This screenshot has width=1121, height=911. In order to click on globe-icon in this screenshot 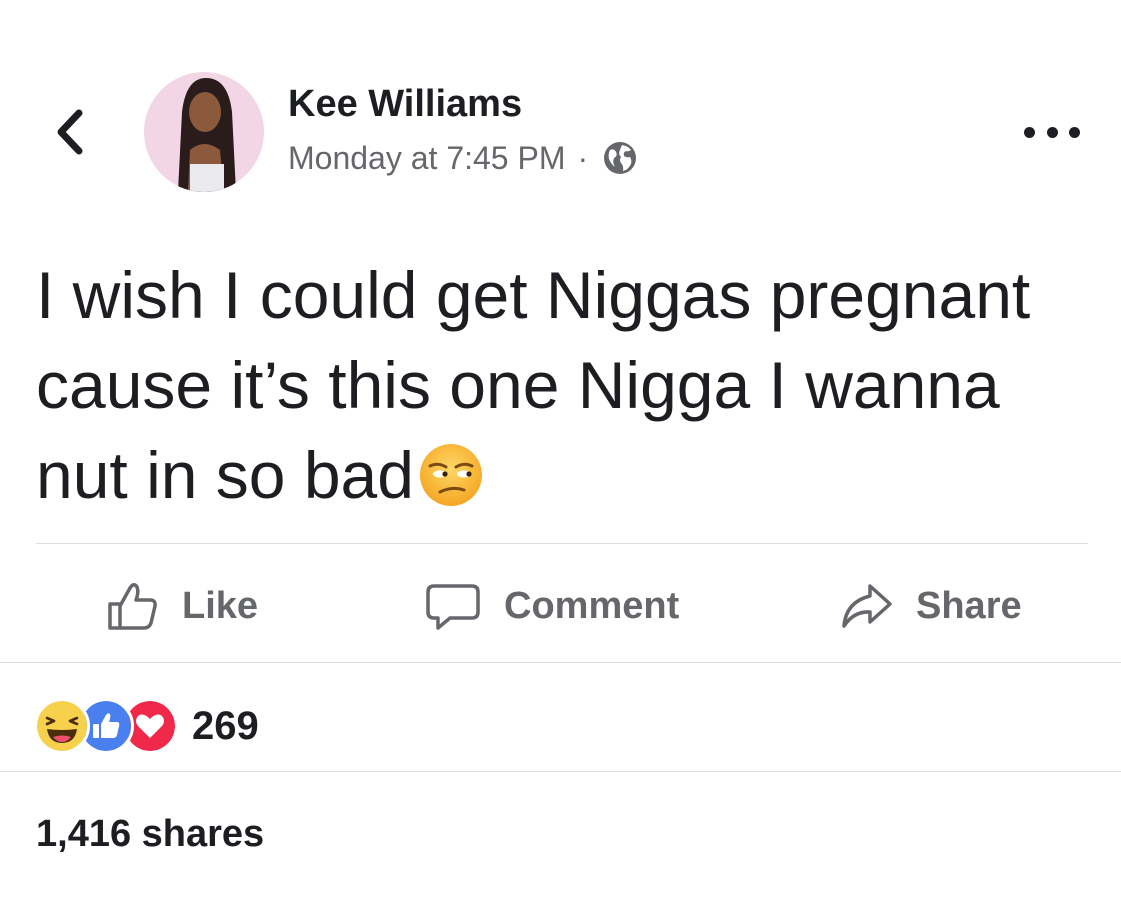, I will do `click(620, 158)`.